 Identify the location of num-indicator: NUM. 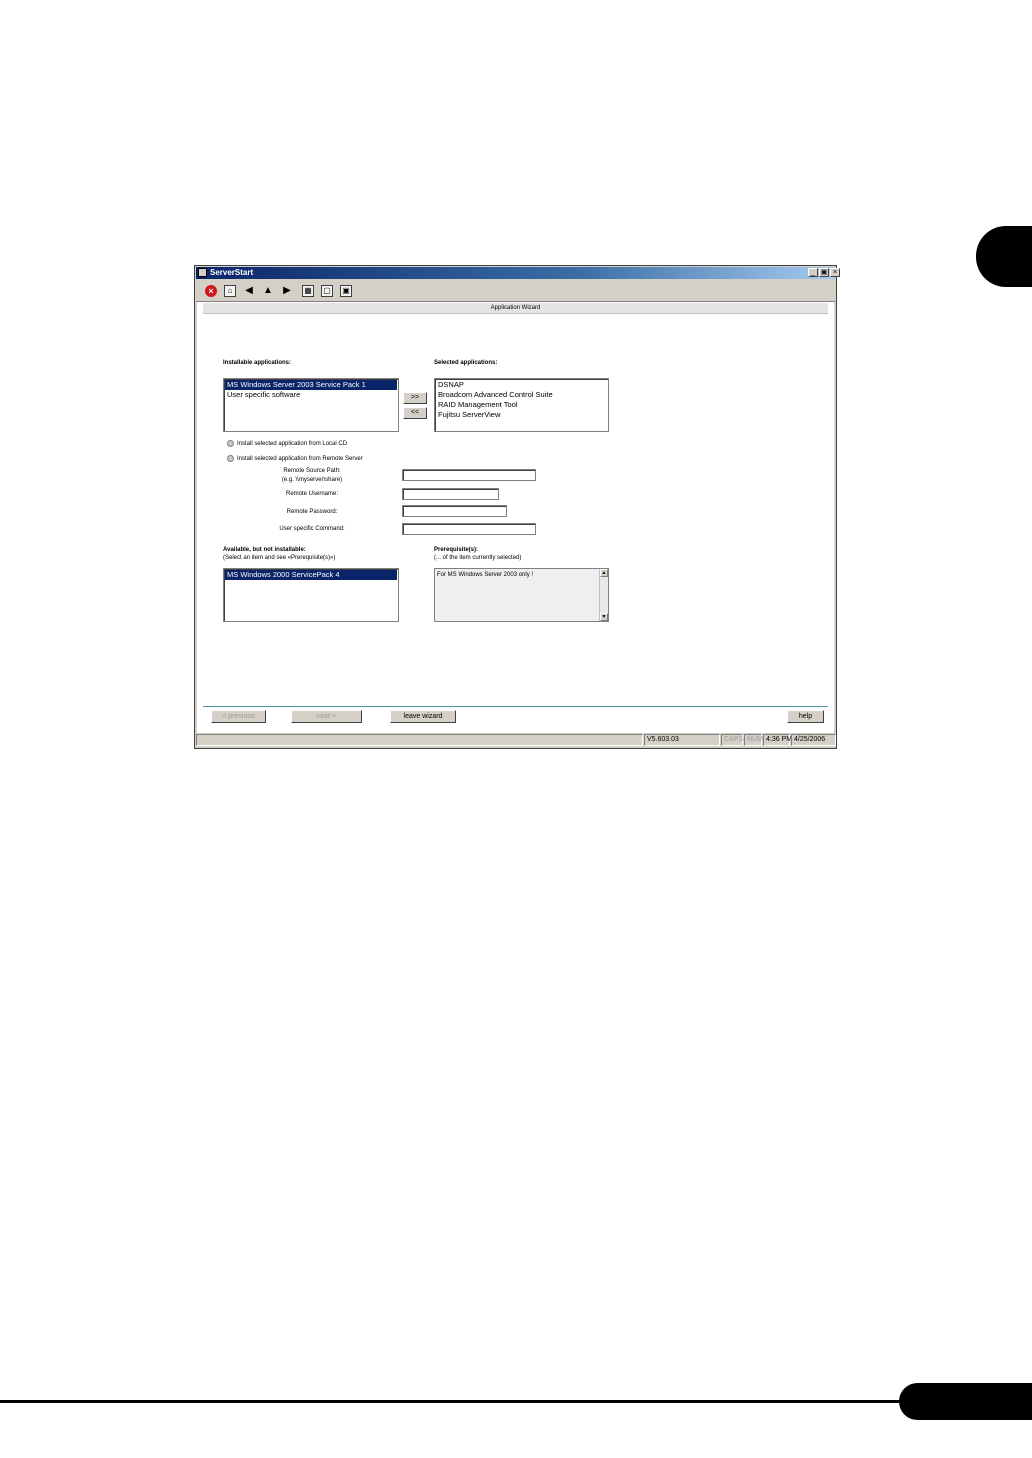
(753, 740).